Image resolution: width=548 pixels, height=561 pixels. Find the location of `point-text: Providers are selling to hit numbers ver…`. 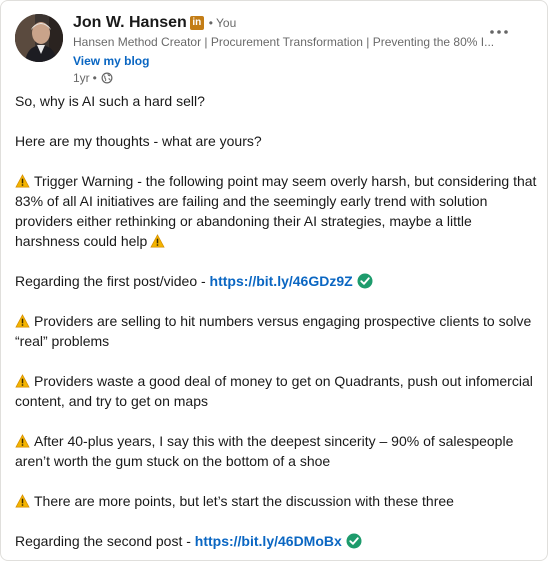

point-text: Providers are selling to hit numbers ver… is located at coordinates (273, 331).